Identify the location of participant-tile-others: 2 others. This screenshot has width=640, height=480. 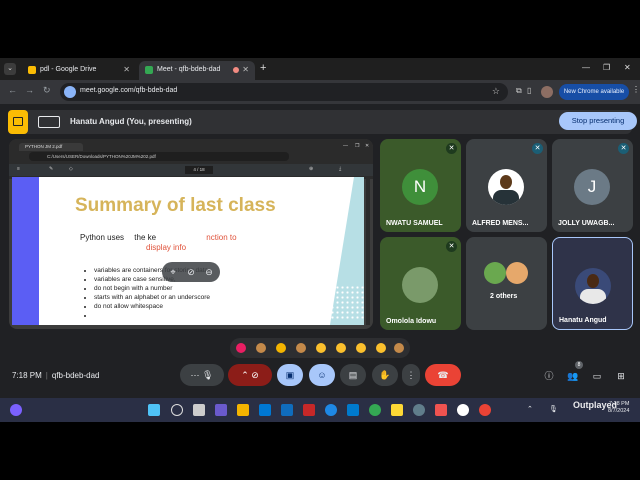
(506, 283).